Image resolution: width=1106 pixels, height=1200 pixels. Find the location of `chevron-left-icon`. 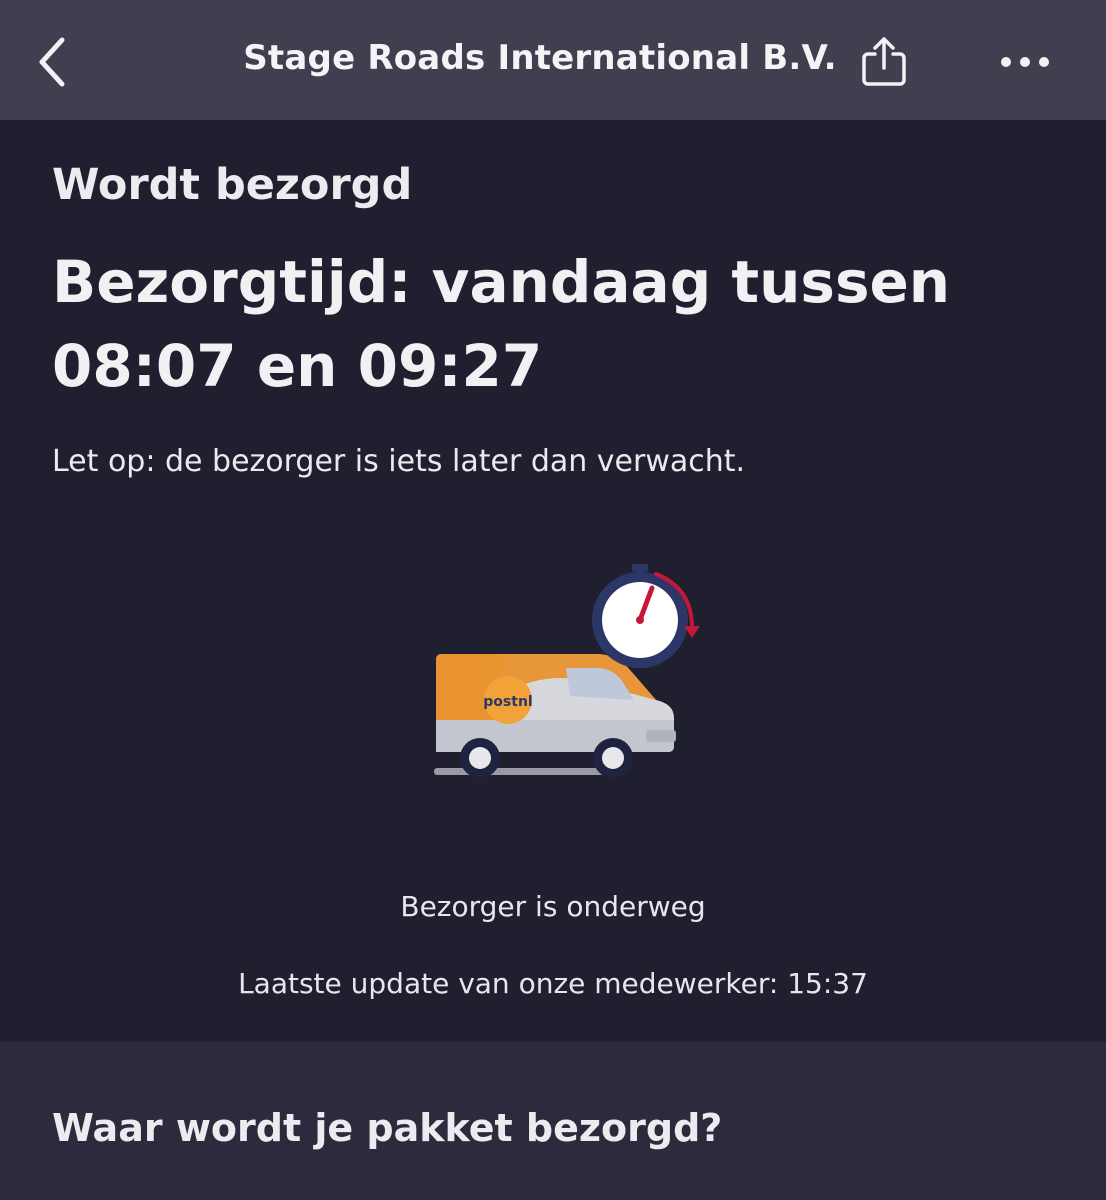

chevron-left-icon is located at coordinates (52, 62).